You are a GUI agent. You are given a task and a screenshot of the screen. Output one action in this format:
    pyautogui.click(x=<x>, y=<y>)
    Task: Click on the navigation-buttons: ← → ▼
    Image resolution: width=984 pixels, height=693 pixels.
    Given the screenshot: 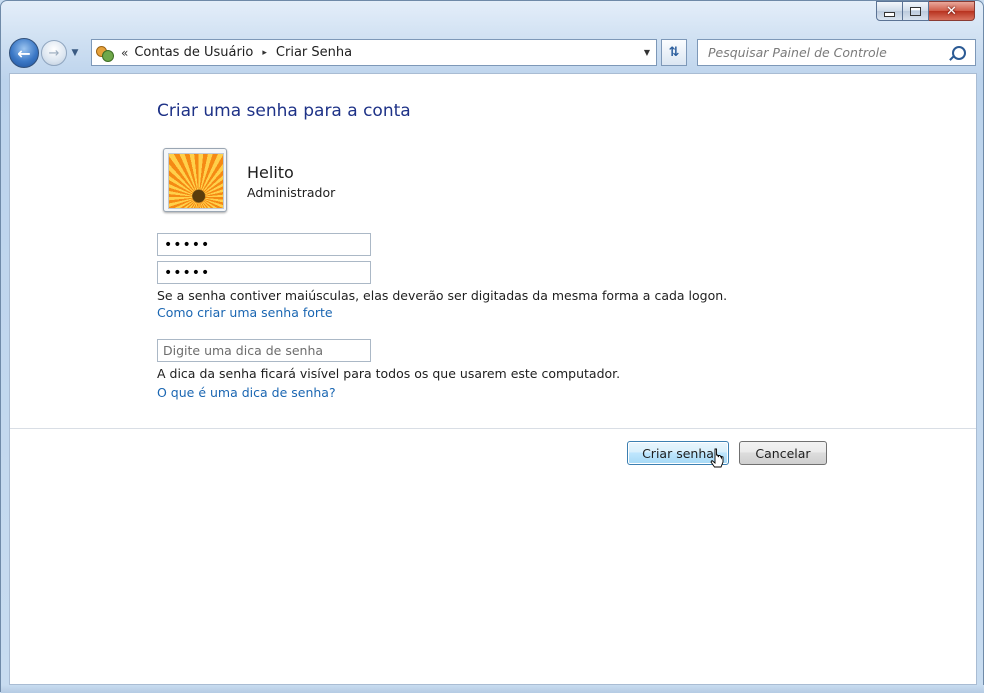 What is the action you would take?
    pyautogui.click(x=45, y=53)
    